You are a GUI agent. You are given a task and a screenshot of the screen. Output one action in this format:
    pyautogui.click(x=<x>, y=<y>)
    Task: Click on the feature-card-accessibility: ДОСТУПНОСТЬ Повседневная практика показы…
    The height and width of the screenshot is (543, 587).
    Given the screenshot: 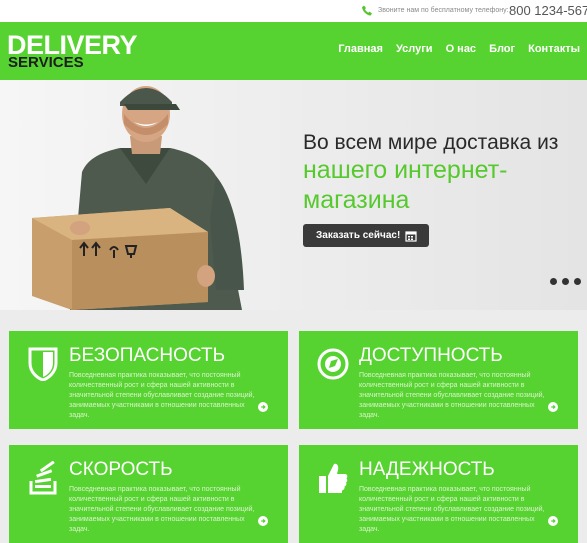 What is the action you would take?
    pyautogui.click(x=438, y=380)
    